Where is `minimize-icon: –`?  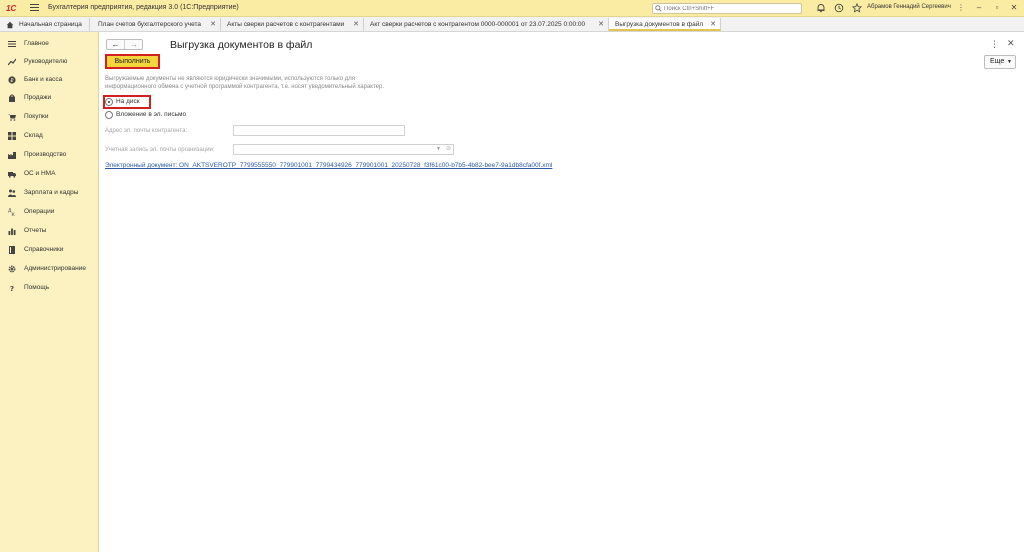 minimize-icon: – is located at coordinates (979, 8).